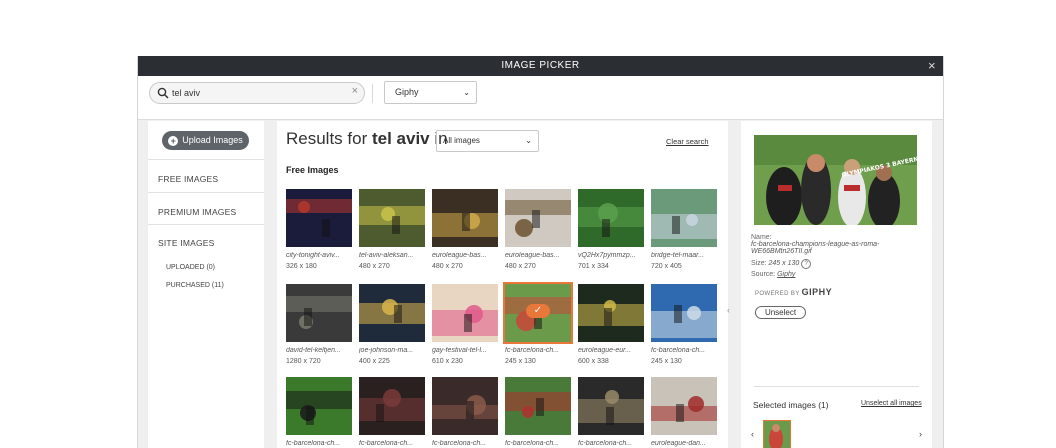 This screenshot has height=448, width=1056. Describe the element at coordinates (784, 263) in the screenshot. I see `size-value: 245 x 130` at that location.